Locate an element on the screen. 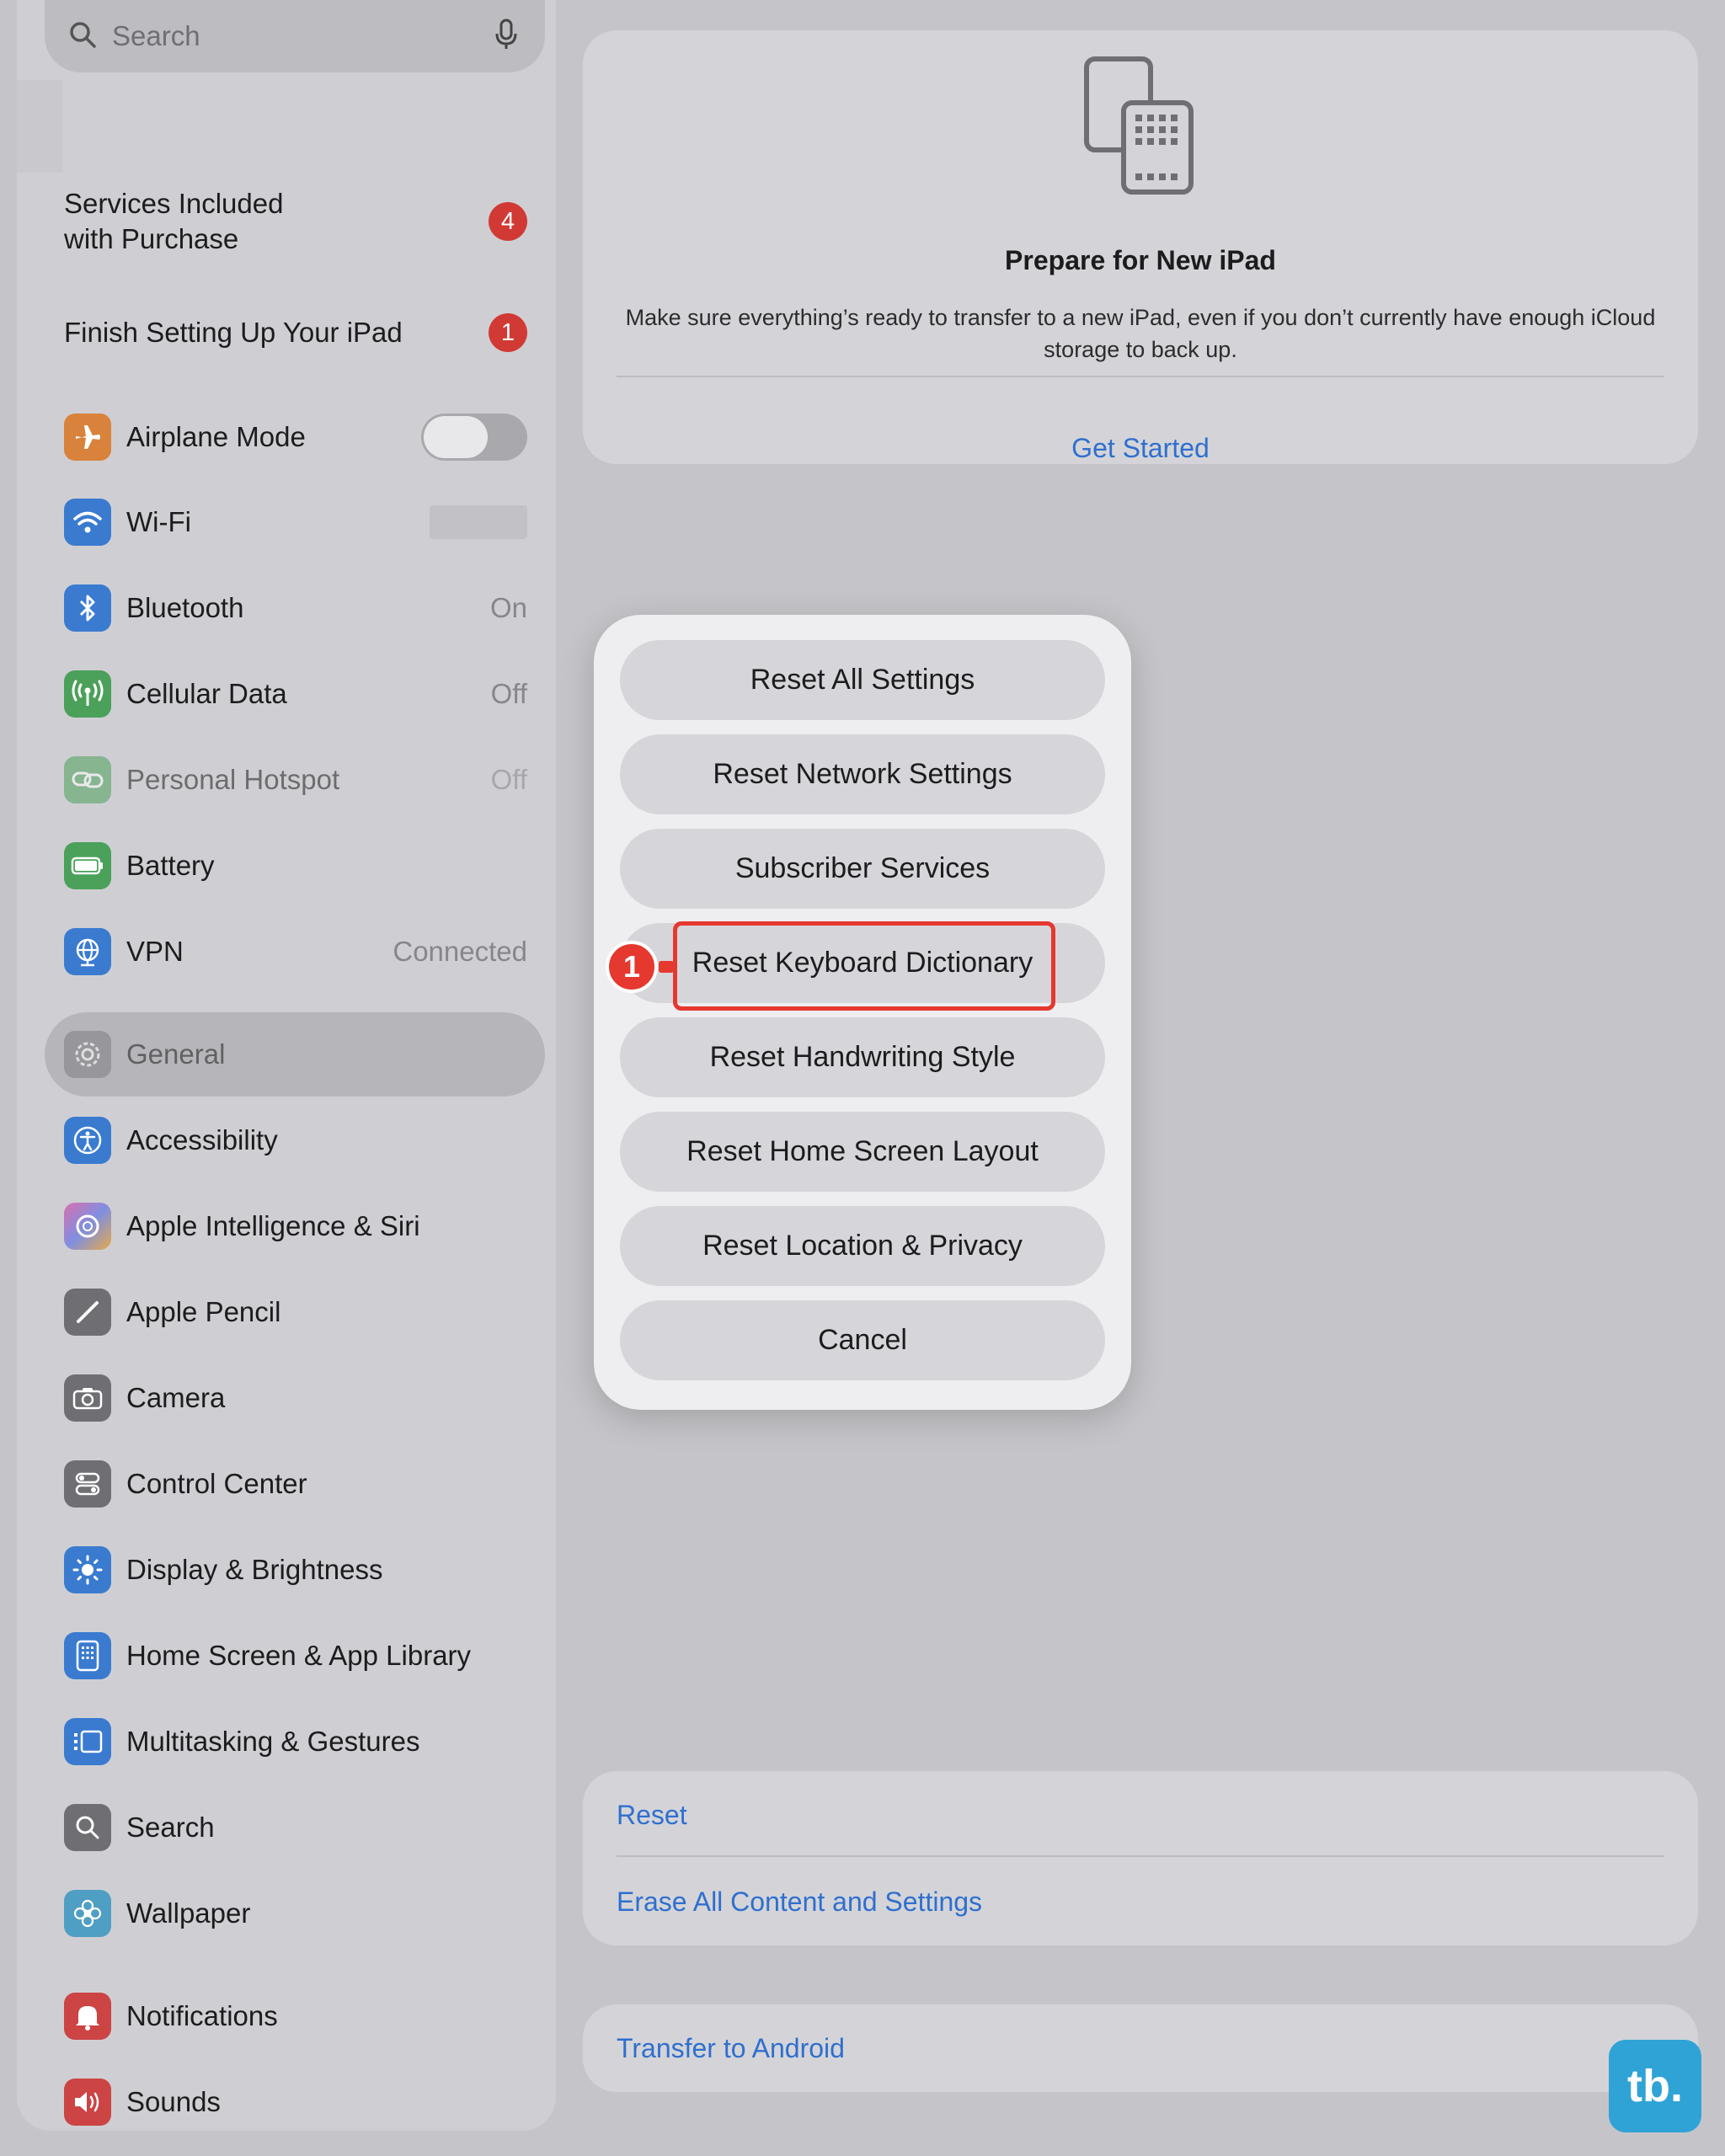 The width and height of the screenshot is (1725, 2156). sidebar-item-hotspot: Personal Hotspot Off is located at coordinates (295, 780).